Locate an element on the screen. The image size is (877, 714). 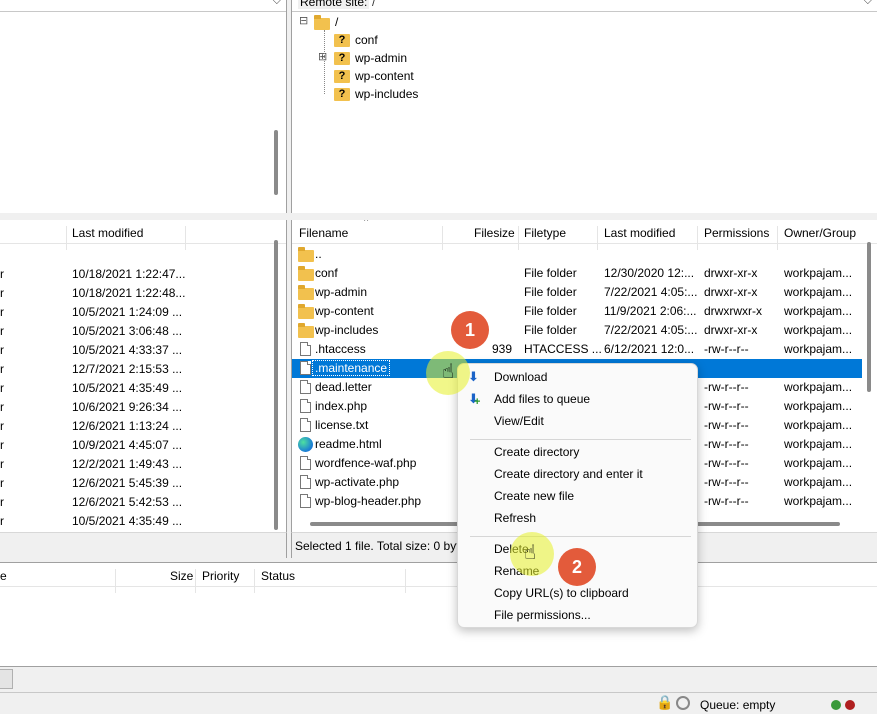
tree-node-label: wp-admin is located at coordinates (381, 58).